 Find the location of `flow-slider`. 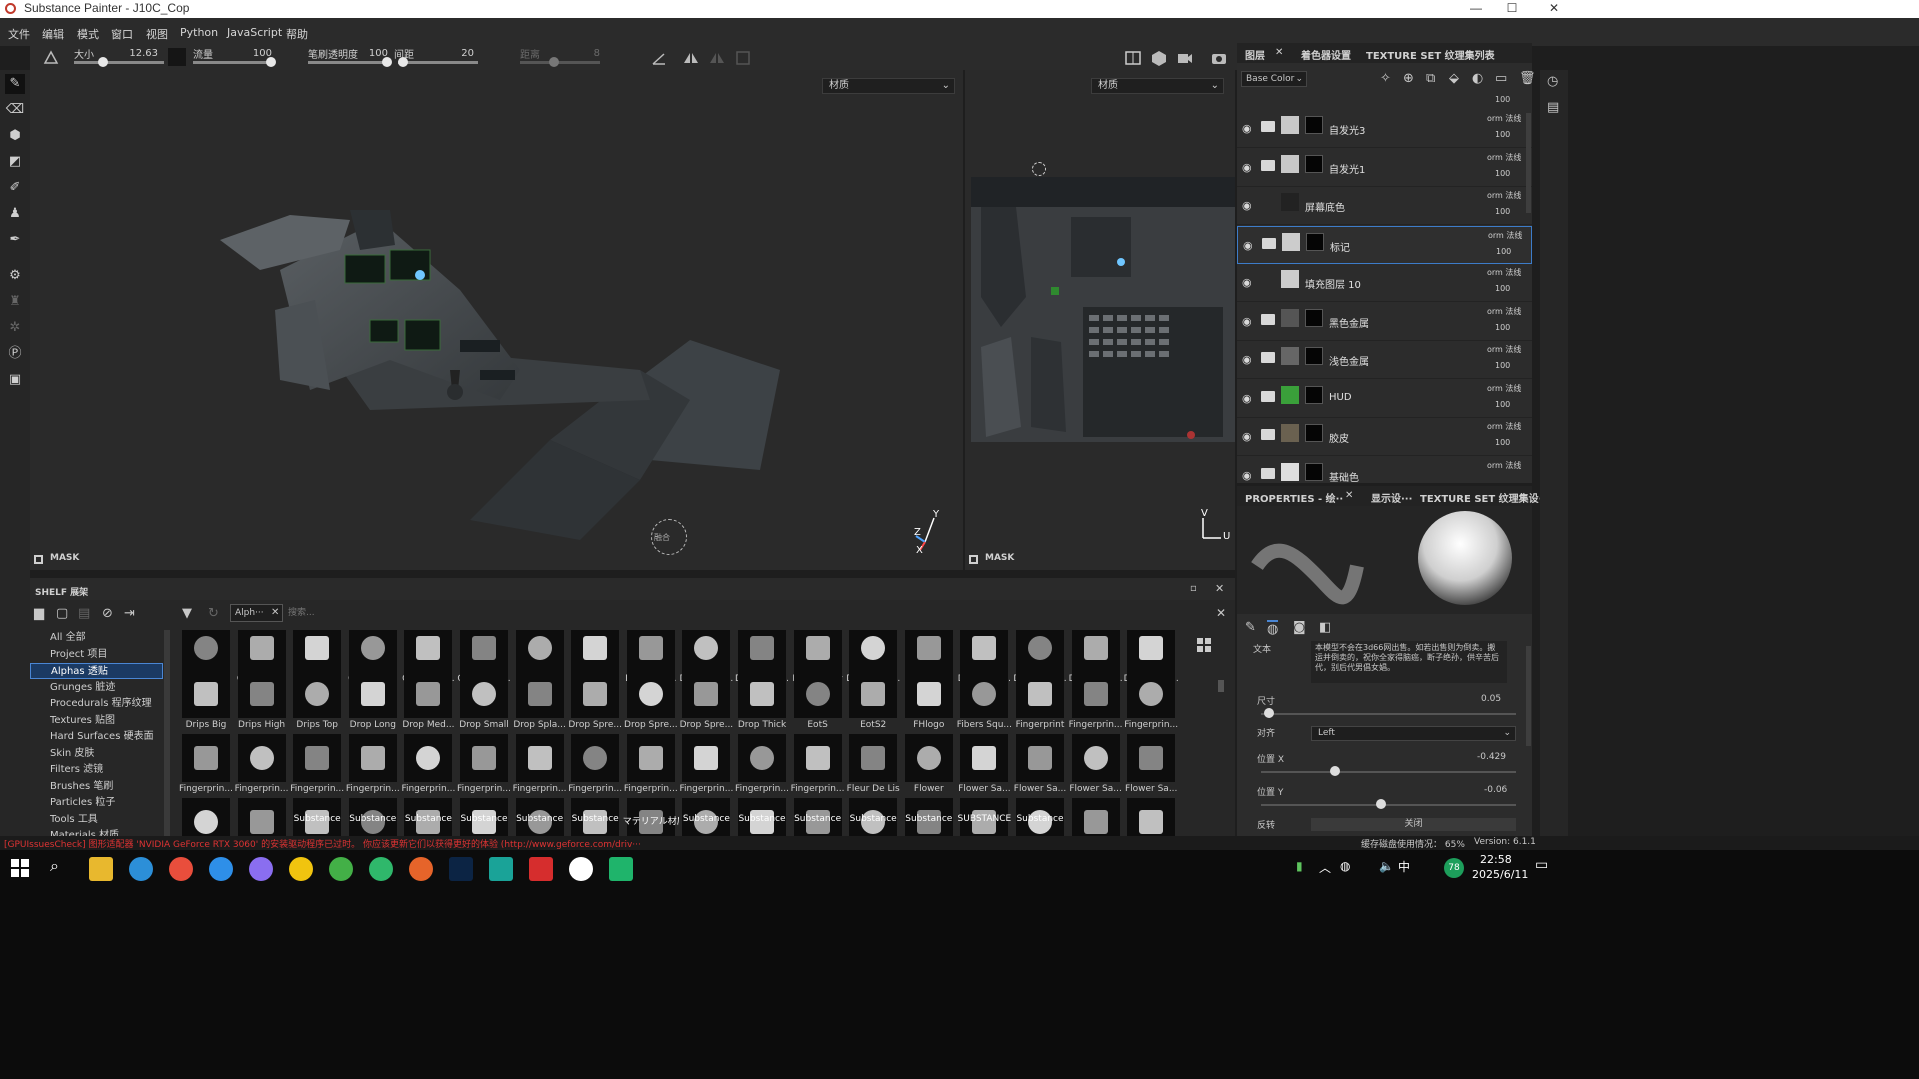

flow-slider is located at coordinates (233, 62).